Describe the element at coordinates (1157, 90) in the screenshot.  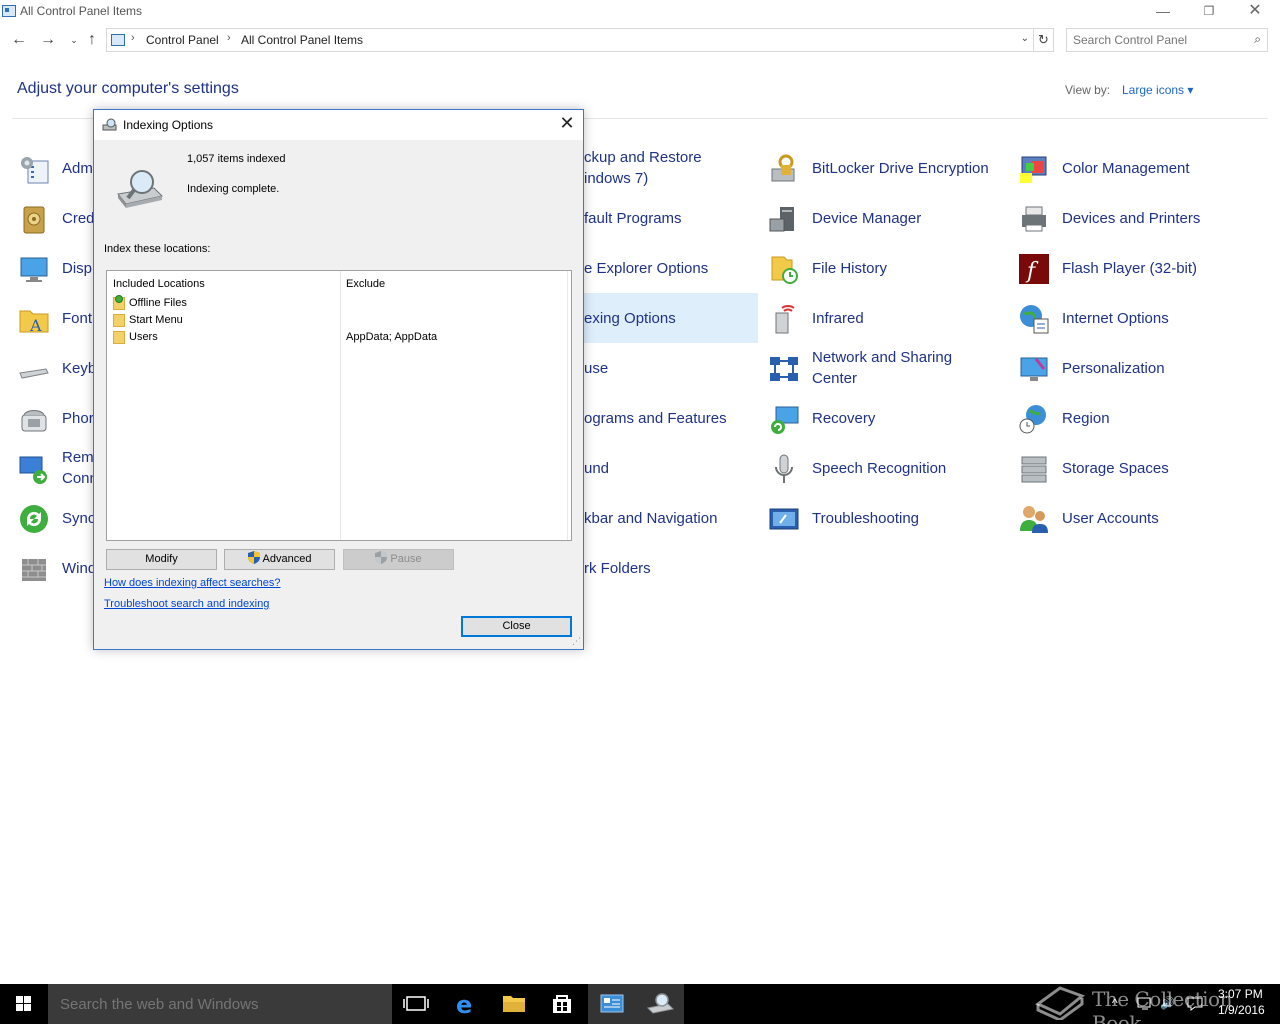
I see `view-by-dropdown: Large icons ▾` at that location.